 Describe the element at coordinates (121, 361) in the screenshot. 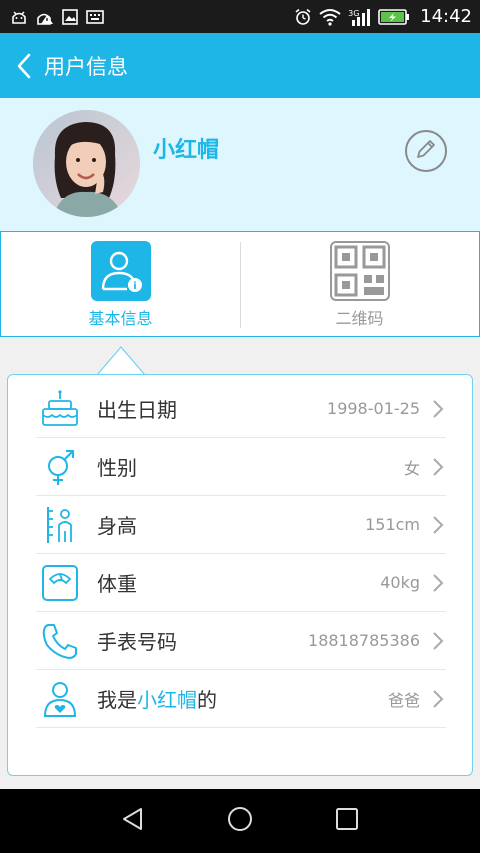

I see `tab-pointer` at that location.